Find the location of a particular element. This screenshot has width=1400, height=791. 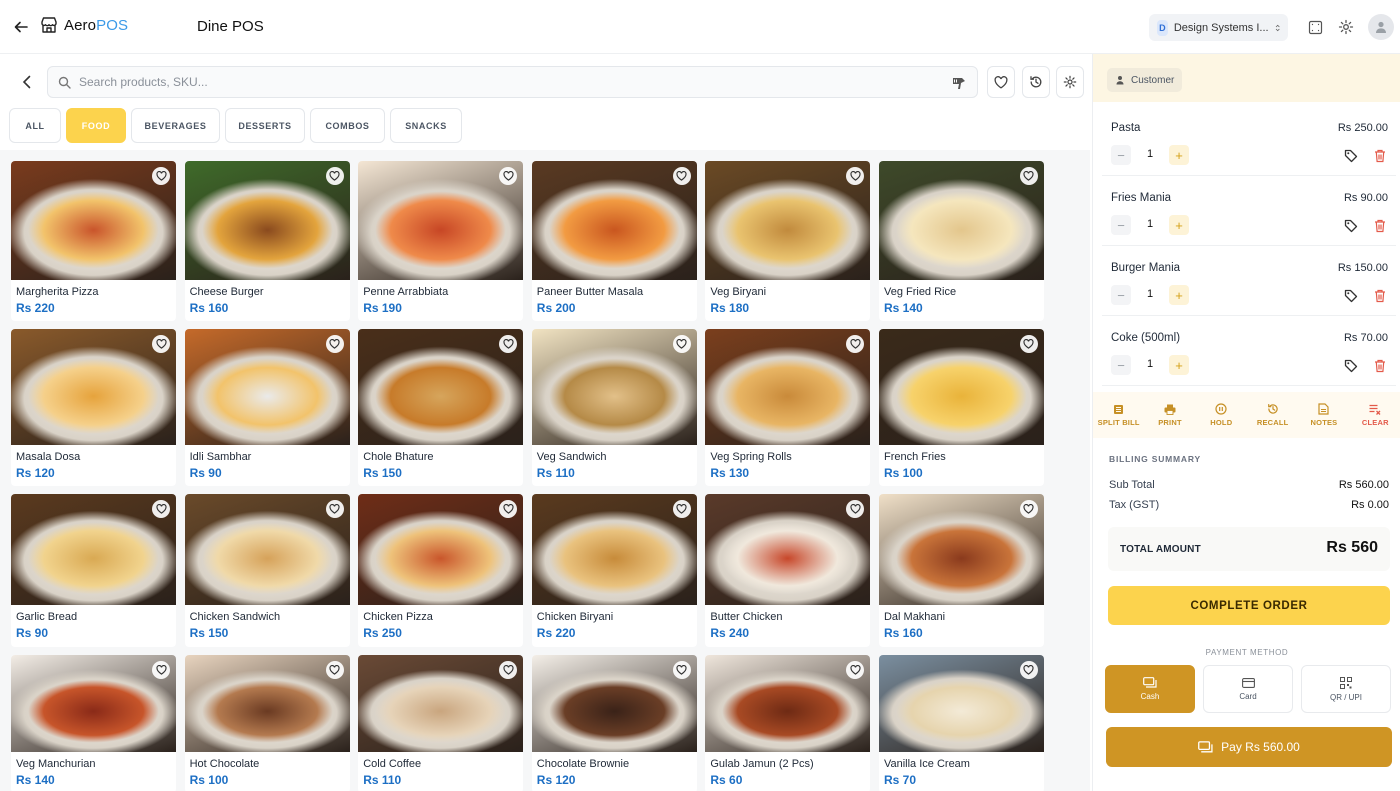

tab-all: ALL is located at coordinates (35, 125).